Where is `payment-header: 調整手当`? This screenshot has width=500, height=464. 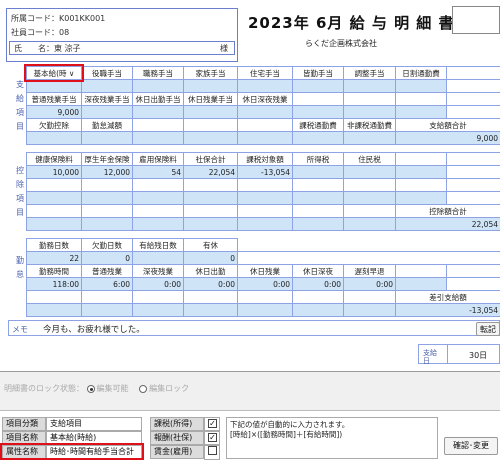 payment-header: 調整手当 is located at coordinates (369, 73).